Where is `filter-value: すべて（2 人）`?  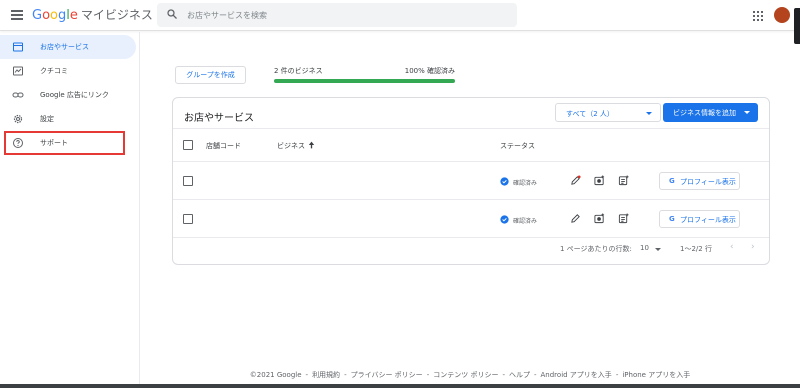 filter-value: すべて（2 人） is located at coordinates (590, 114).